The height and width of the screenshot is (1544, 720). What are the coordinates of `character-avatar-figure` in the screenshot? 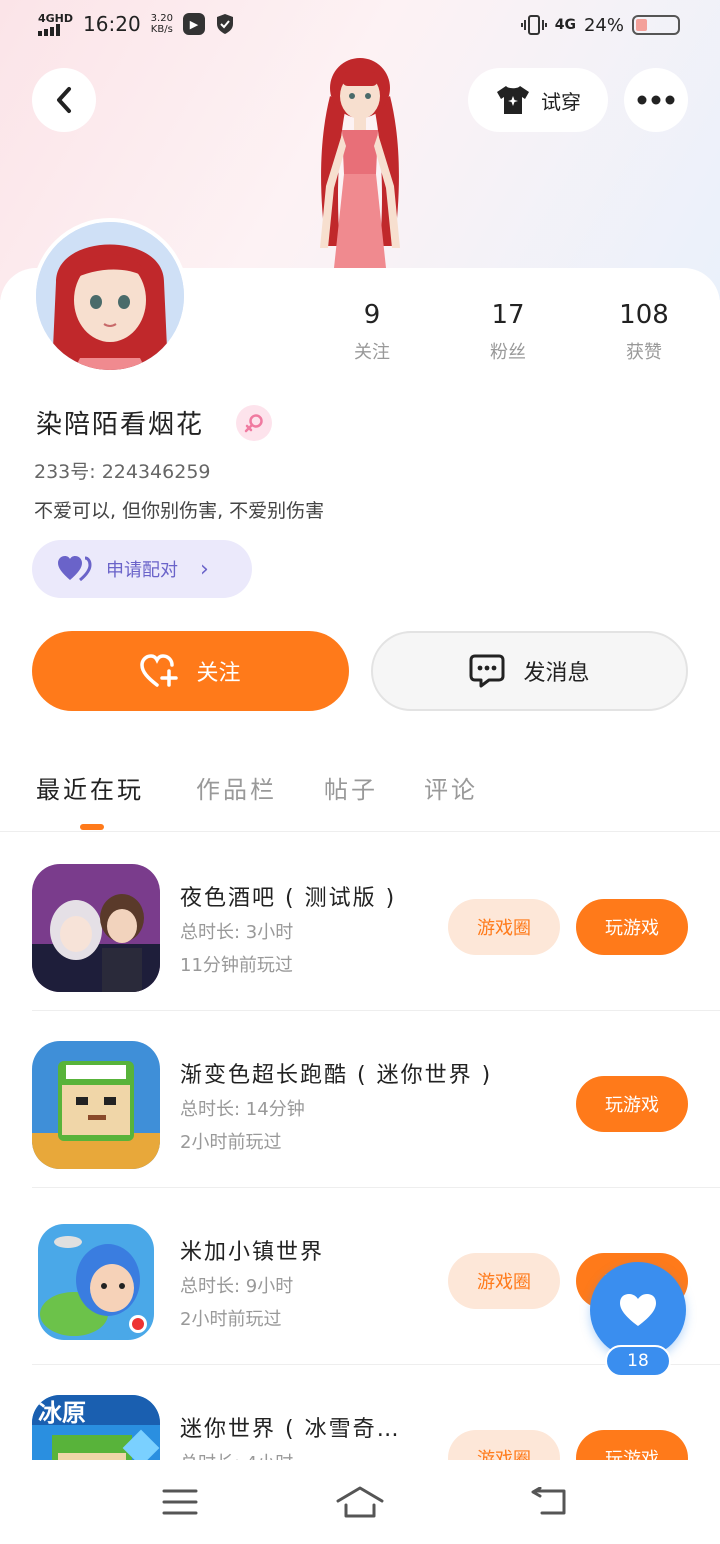 It's located at (360, 163).